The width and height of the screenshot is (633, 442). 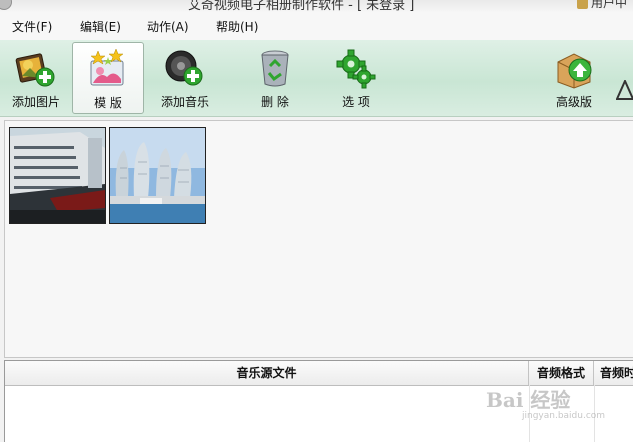 I want to click on options-button: 选 项, so click(x=356, y=77).